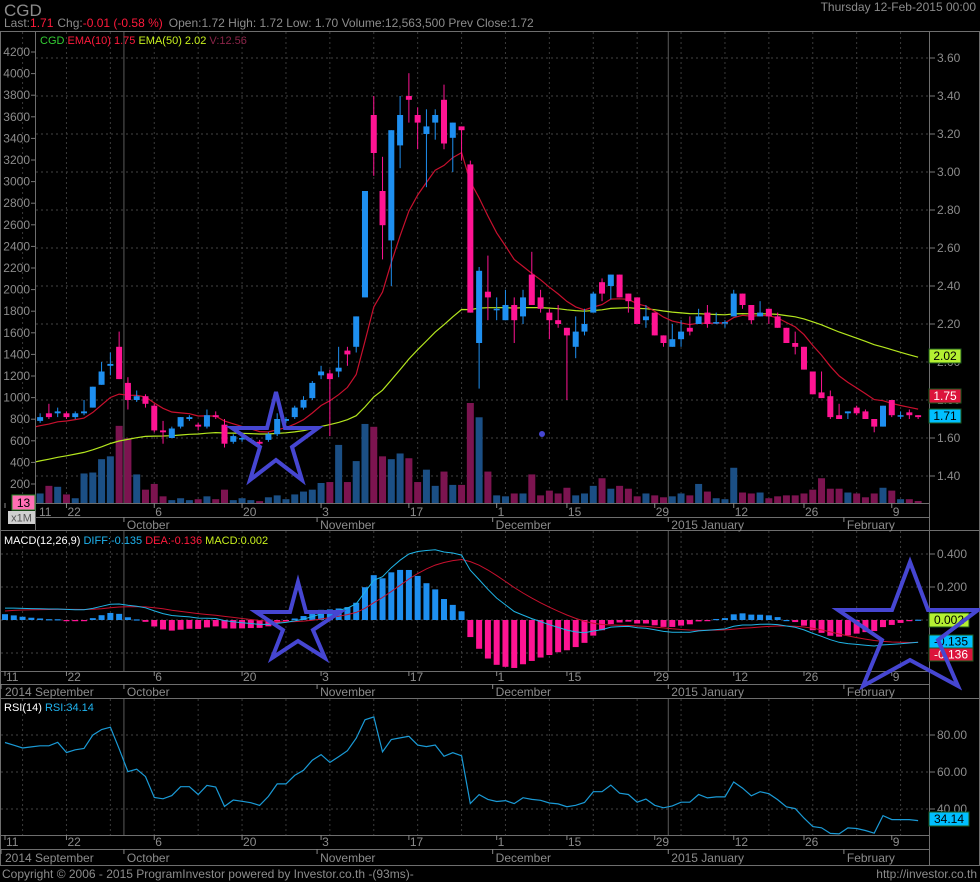 The width and height of the screenshot is (980, 882). Describe the element at coordinates (812, 842) in the screenshot. I see `date-label: 26` at that location.